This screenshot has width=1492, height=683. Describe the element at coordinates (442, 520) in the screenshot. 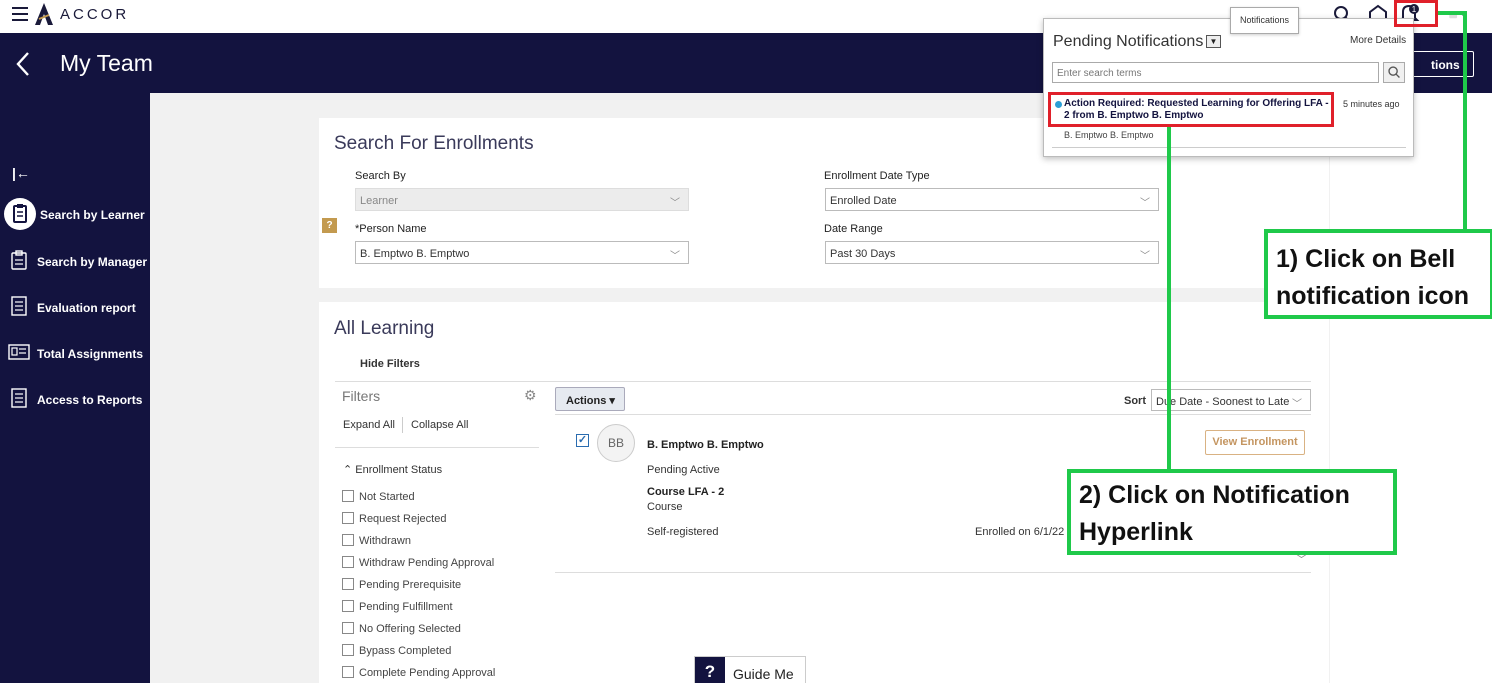

I see `status-filter-request-rejected: Request Rejected` at that location.